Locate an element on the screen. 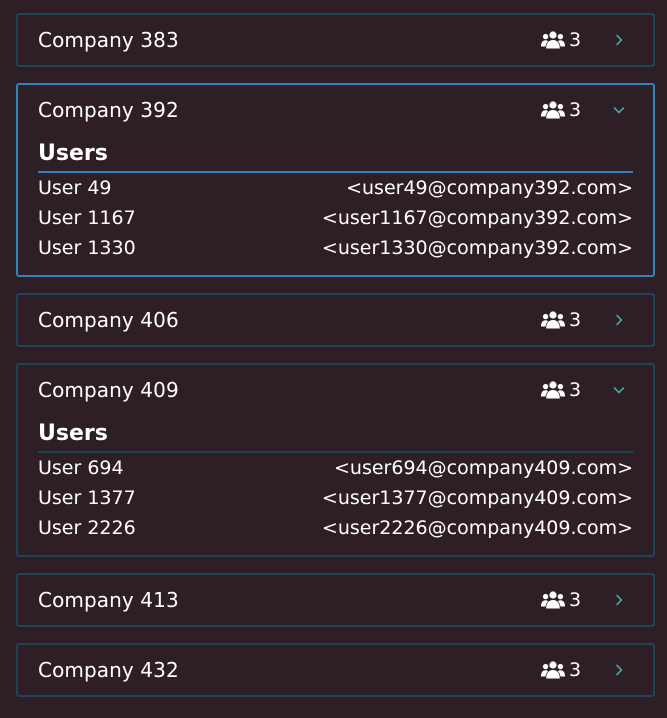 This screenshot has width=667, height=718. user-name: User 2226 is located at coordinates (87, 528).